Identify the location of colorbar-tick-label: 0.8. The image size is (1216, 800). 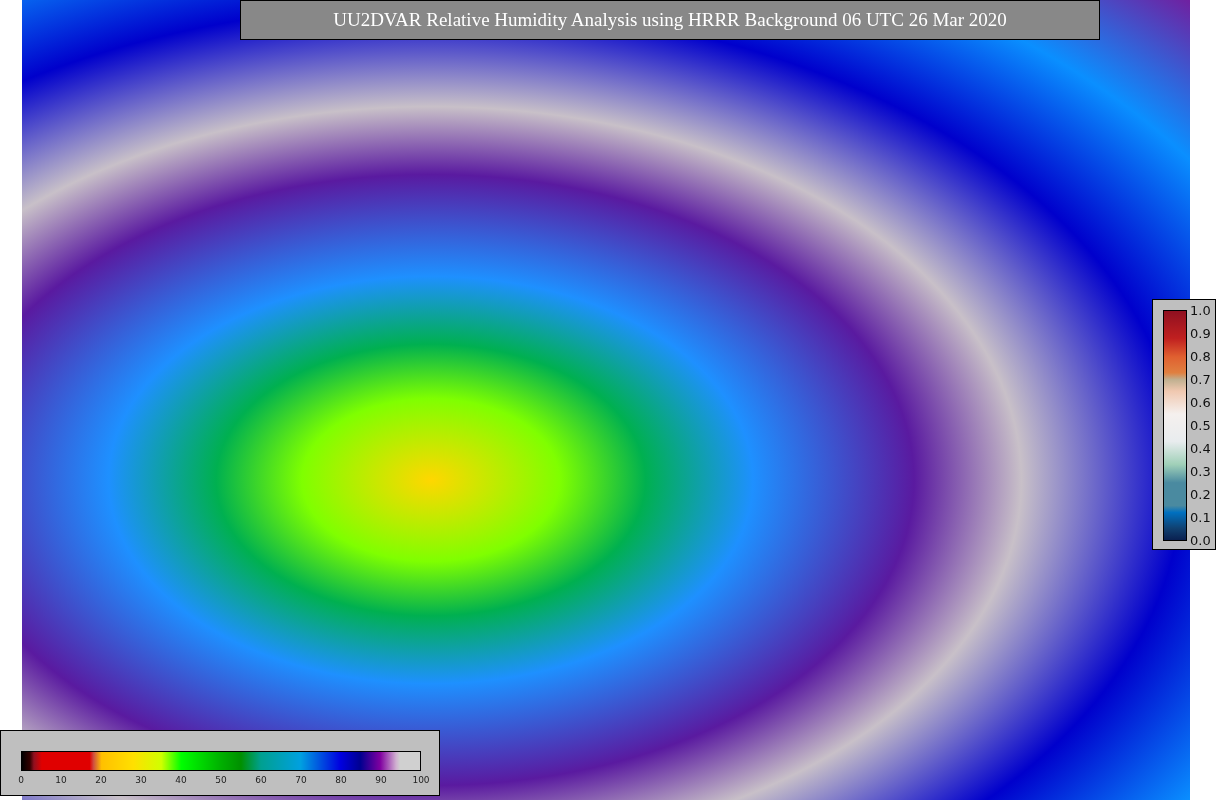
(1200, 356).